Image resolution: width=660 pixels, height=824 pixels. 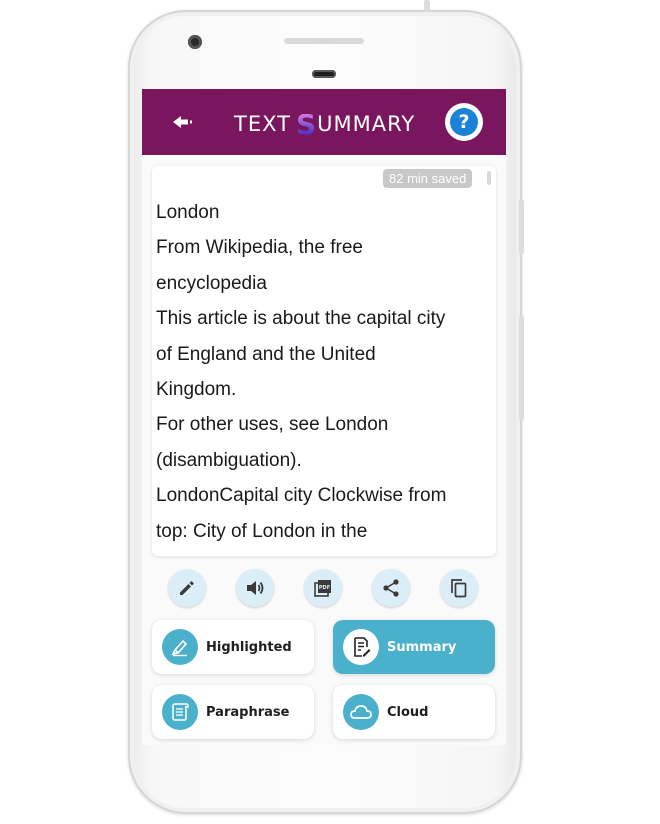 I want to click on brand-text-suffix: UMMARY, so click(x=366, y=124).